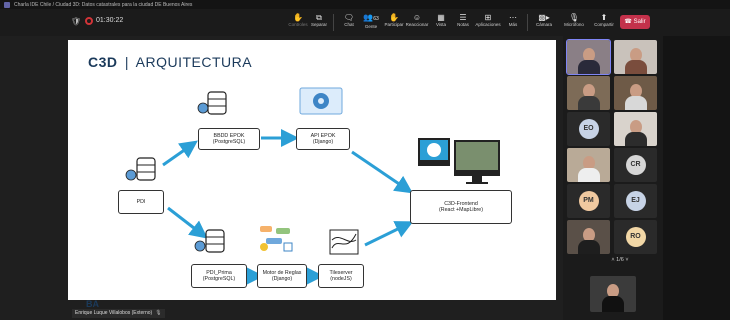 Image resolution: width=730 pixels, height=320 pixels. I want to click on share-tray-icon: ⬆, so click(604, 17).